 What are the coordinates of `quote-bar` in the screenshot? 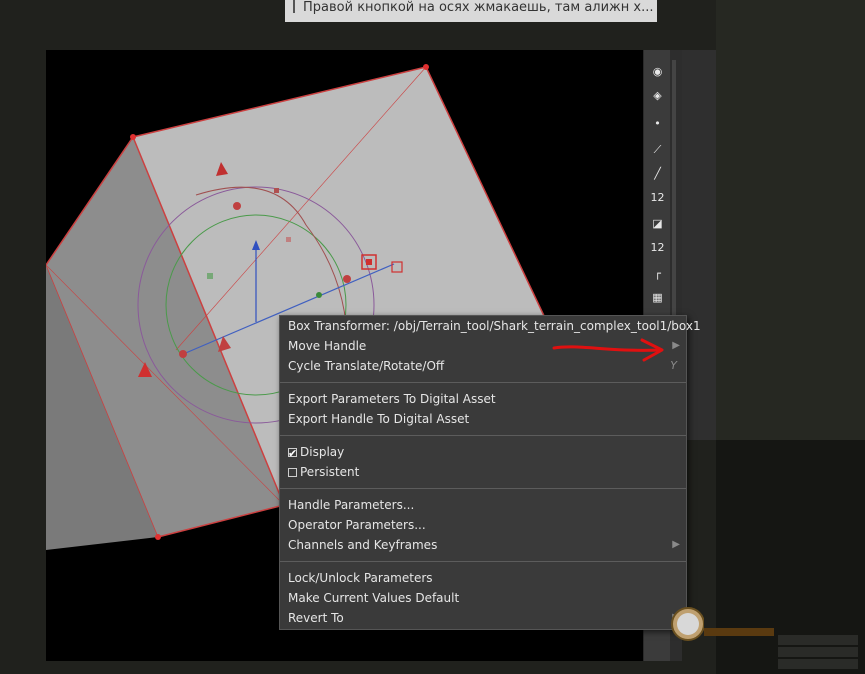 It's located at (294, 6).